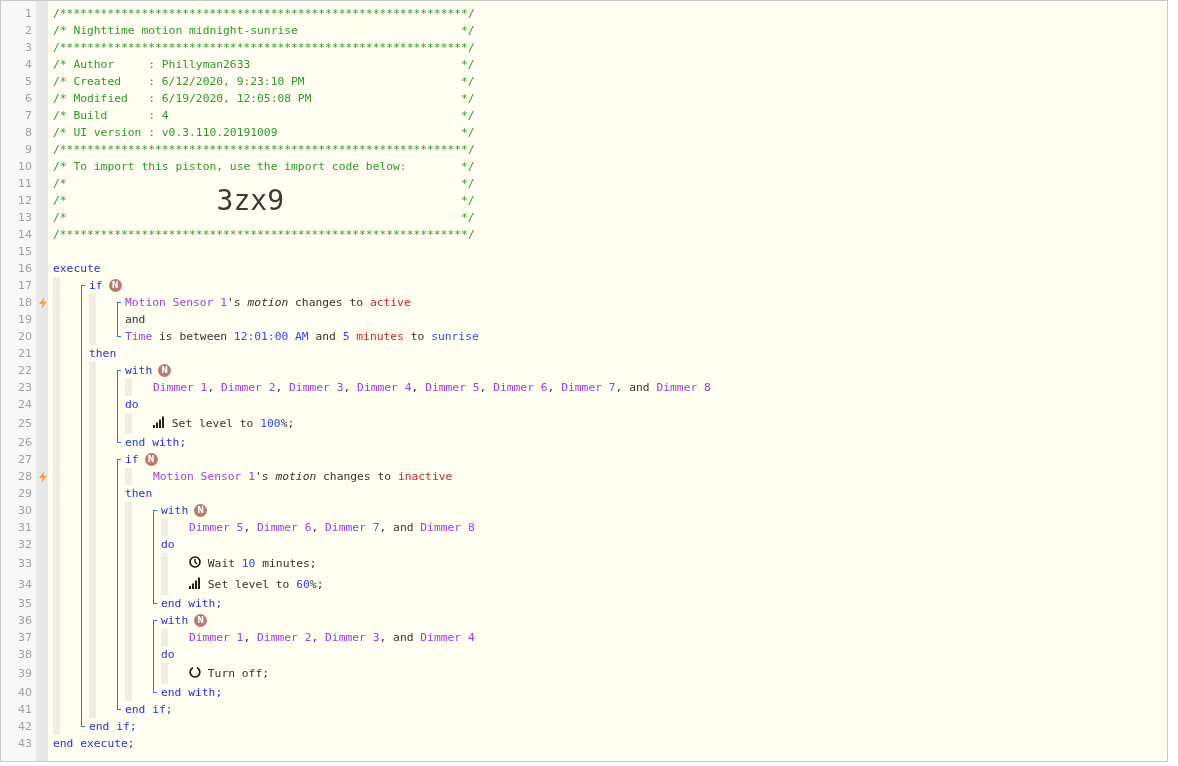 The image size is (1178, 766). What do you see at coordinates (432, 387) in the screenshot?
I see `code-text: Dimmer 1, Dimmer 2, Dimmer 3, Dimmer 4, Dimmer 5, Dimmer 6, Dimmer 7, and Dimmer 8` at bounding box center [432, 387].